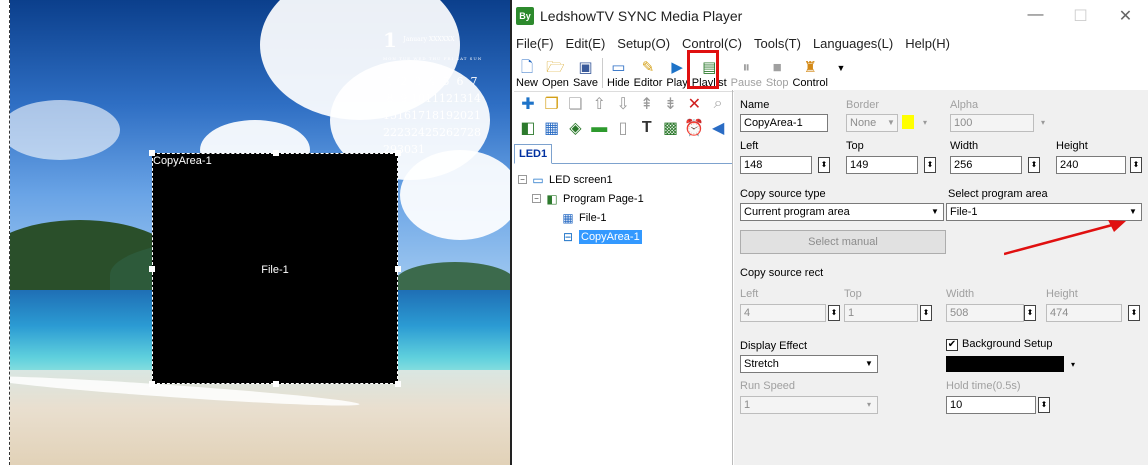  What do you see at coordinates (952, 345) in the screenshot?
I see `background-setup-checkbox: ✔` at bounding box center [952, 345].